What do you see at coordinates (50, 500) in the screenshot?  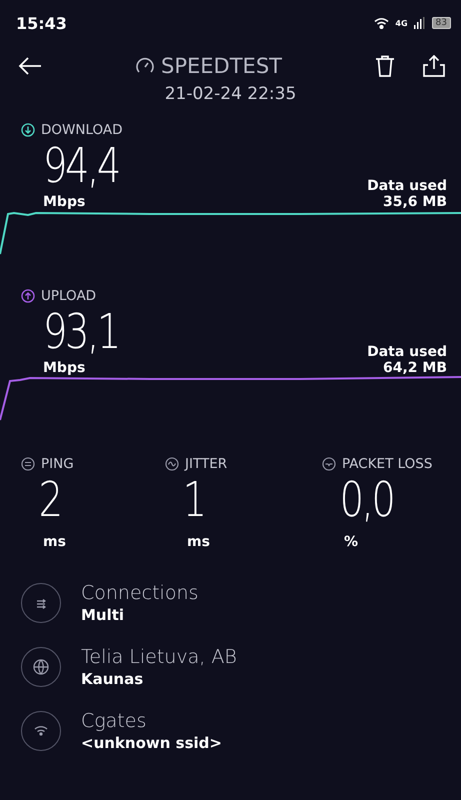 I see `metric-value: 2` at bounding box center [50, 500].